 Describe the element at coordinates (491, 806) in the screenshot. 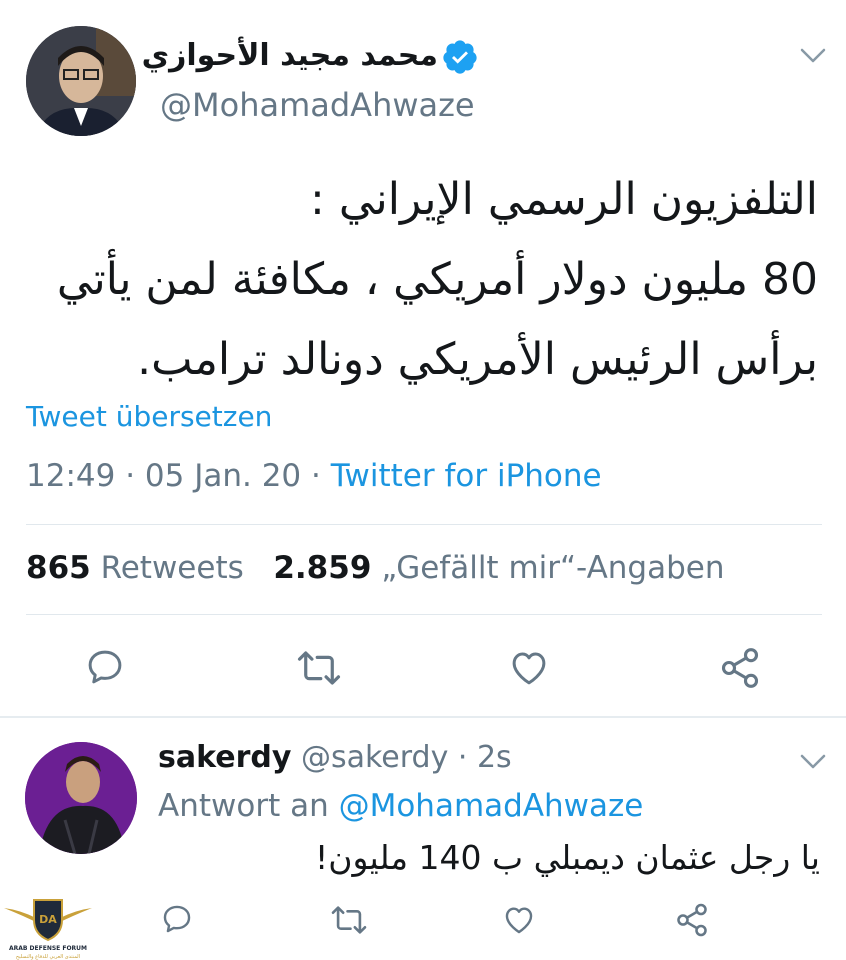

I see `reply-to-link: @MohamadAhwaze` at that location.